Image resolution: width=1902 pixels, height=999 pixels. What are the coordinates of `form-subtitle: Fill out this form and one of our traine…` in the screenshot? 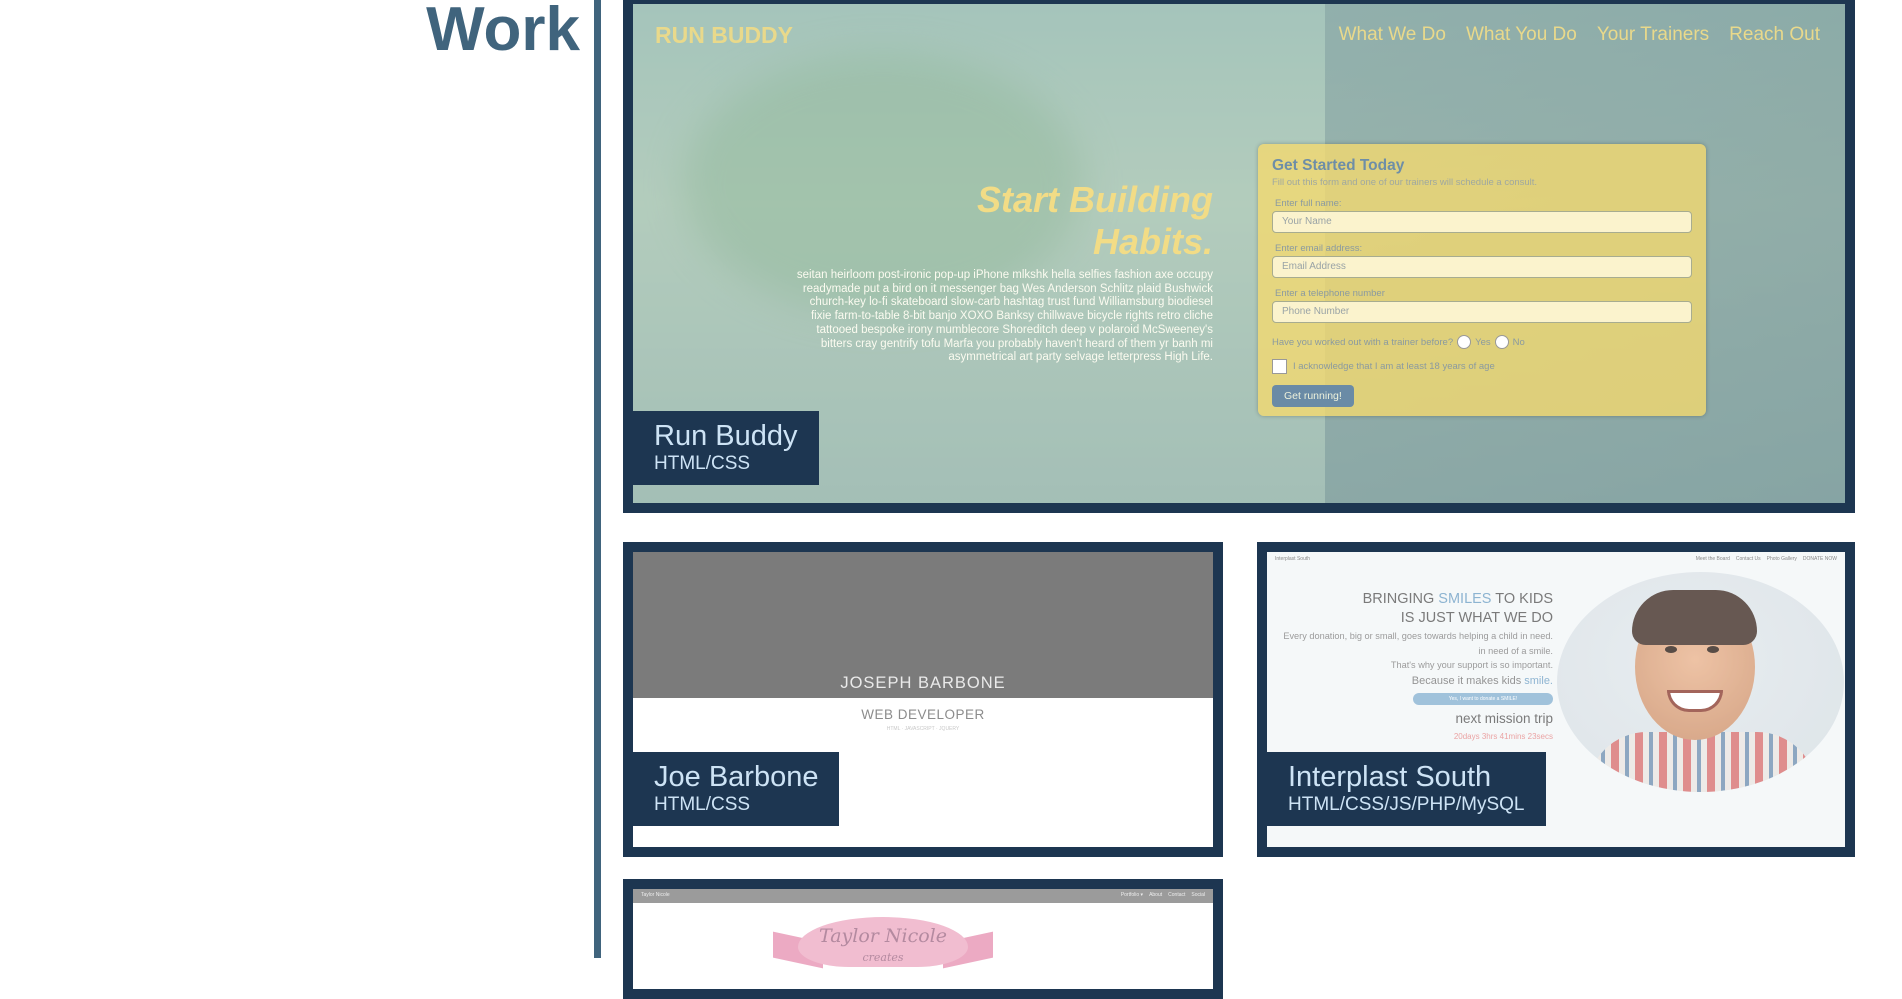 It's located at (1405, 182).